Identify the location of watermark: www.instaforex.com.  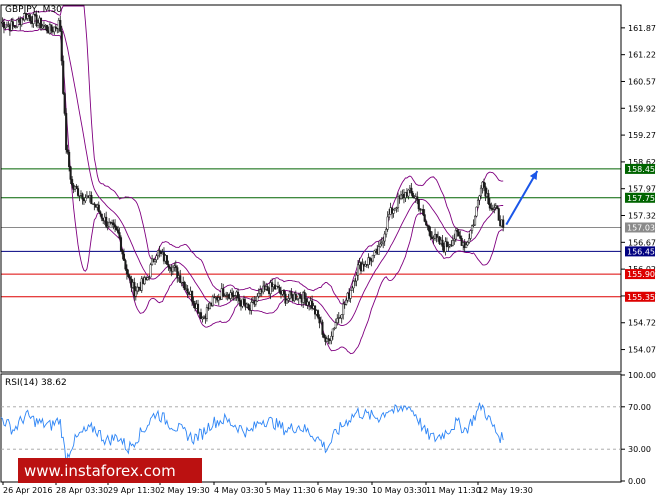
(110, 470).